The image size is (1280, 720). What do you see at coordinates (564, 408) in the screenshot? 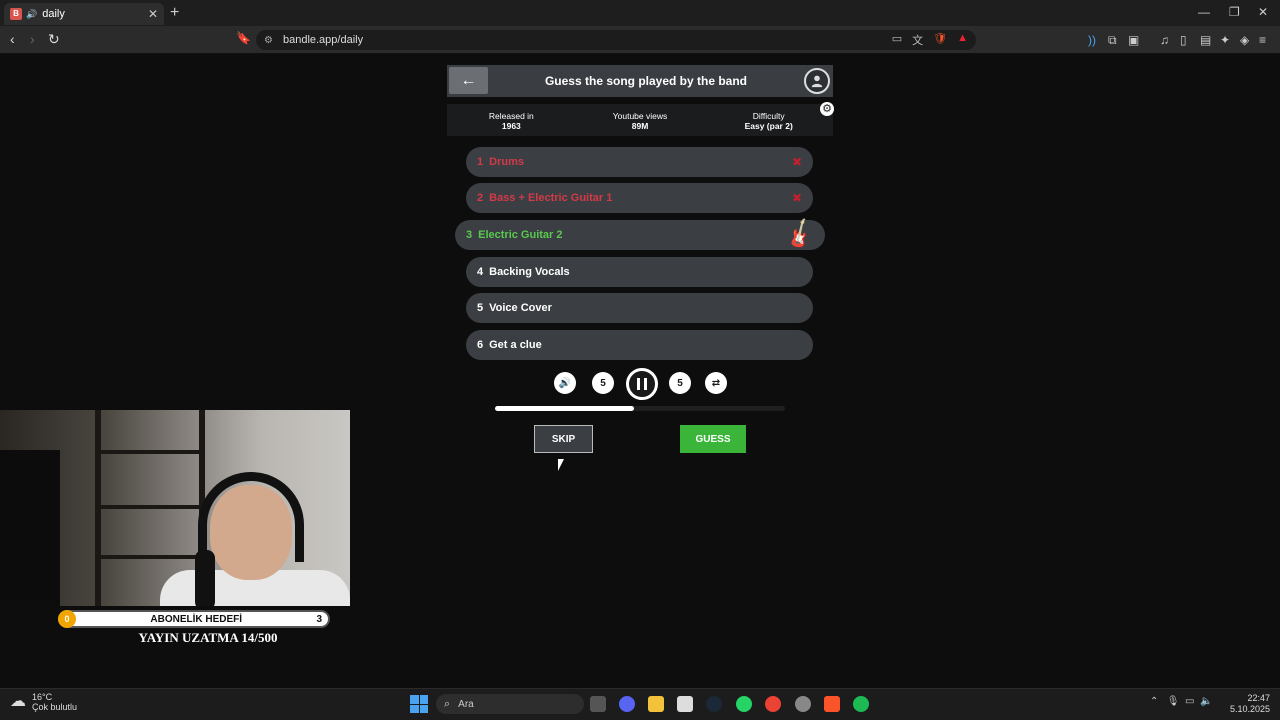
I see `audio-progress-fill` at bounding box center [564, 408].